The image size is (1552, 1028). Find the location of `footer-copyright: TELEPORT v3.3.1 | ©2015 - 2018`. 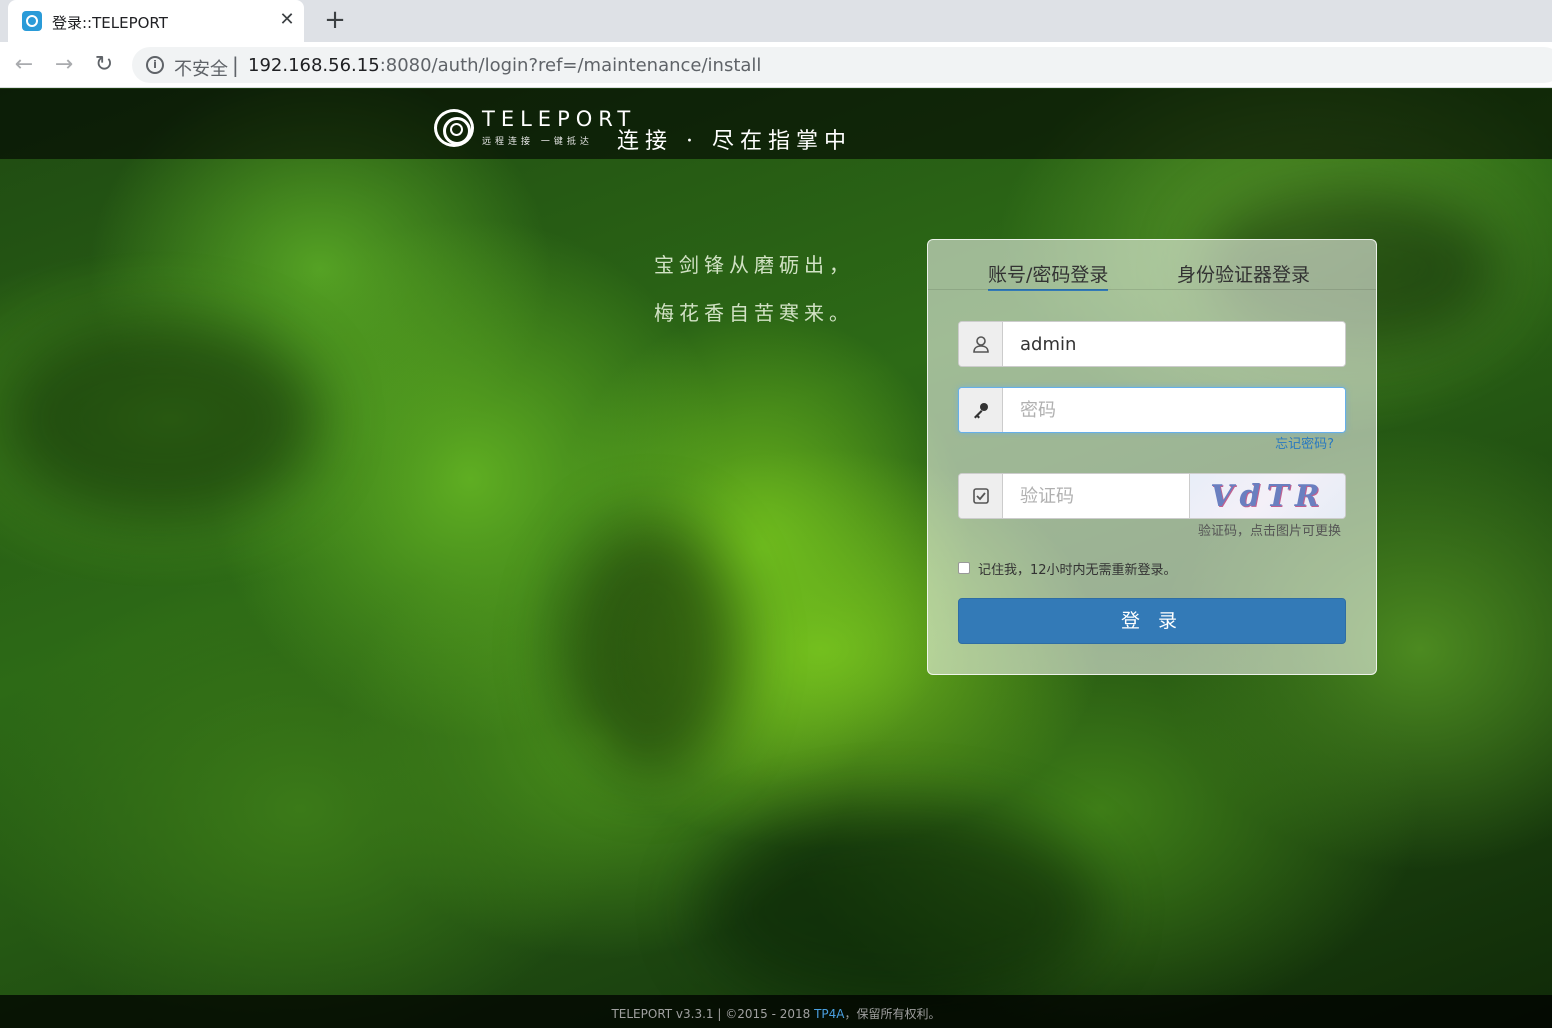

footer-copyright: TELEPORT v3.3.1 | ©2015 - 2018 is located at coordinates (713, 1014).